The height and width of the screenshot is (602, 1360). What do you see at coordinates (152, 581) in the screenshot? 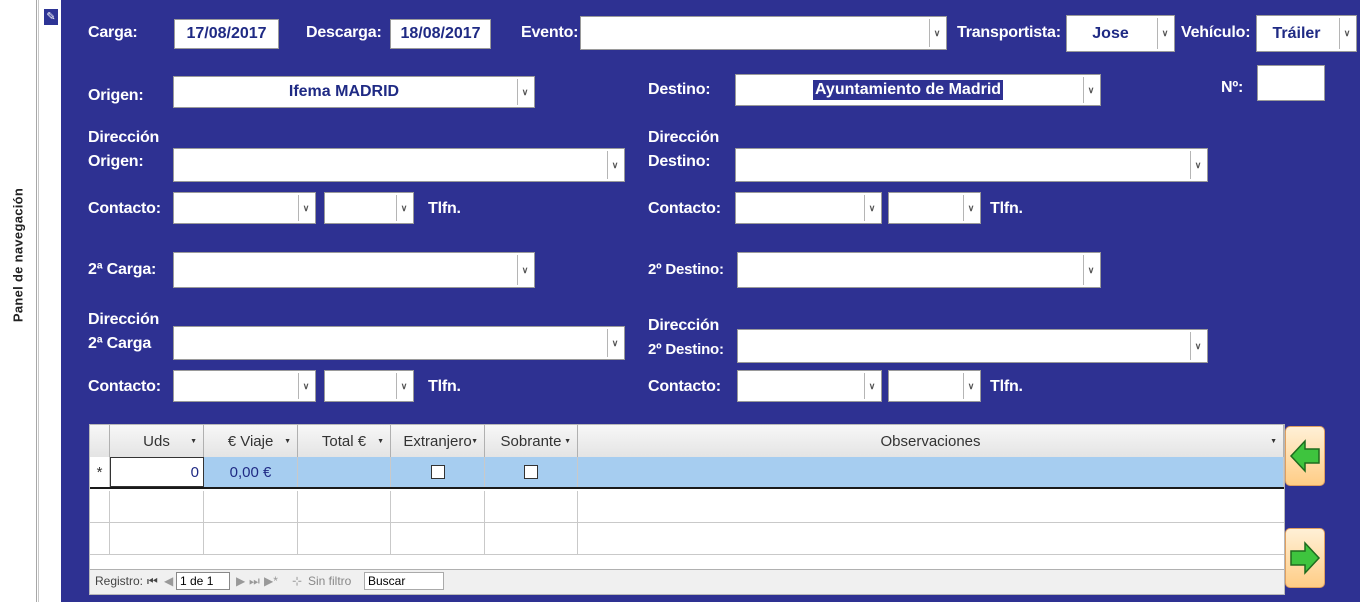
I see `first-record-icon: ⏮` at bounding box center [152, 581].